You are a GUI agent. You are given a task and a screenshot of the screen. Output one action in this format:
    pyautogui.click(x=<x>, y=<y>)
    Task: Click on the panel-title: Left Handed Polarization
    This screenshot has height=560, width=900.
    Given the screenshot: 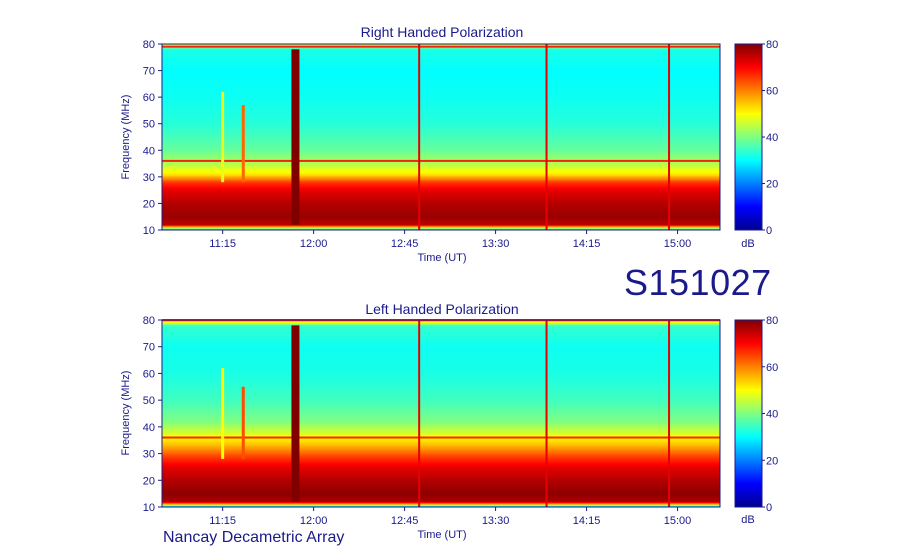 What is the action you would take?
    pyautogui.click(x=441, y=309)
    